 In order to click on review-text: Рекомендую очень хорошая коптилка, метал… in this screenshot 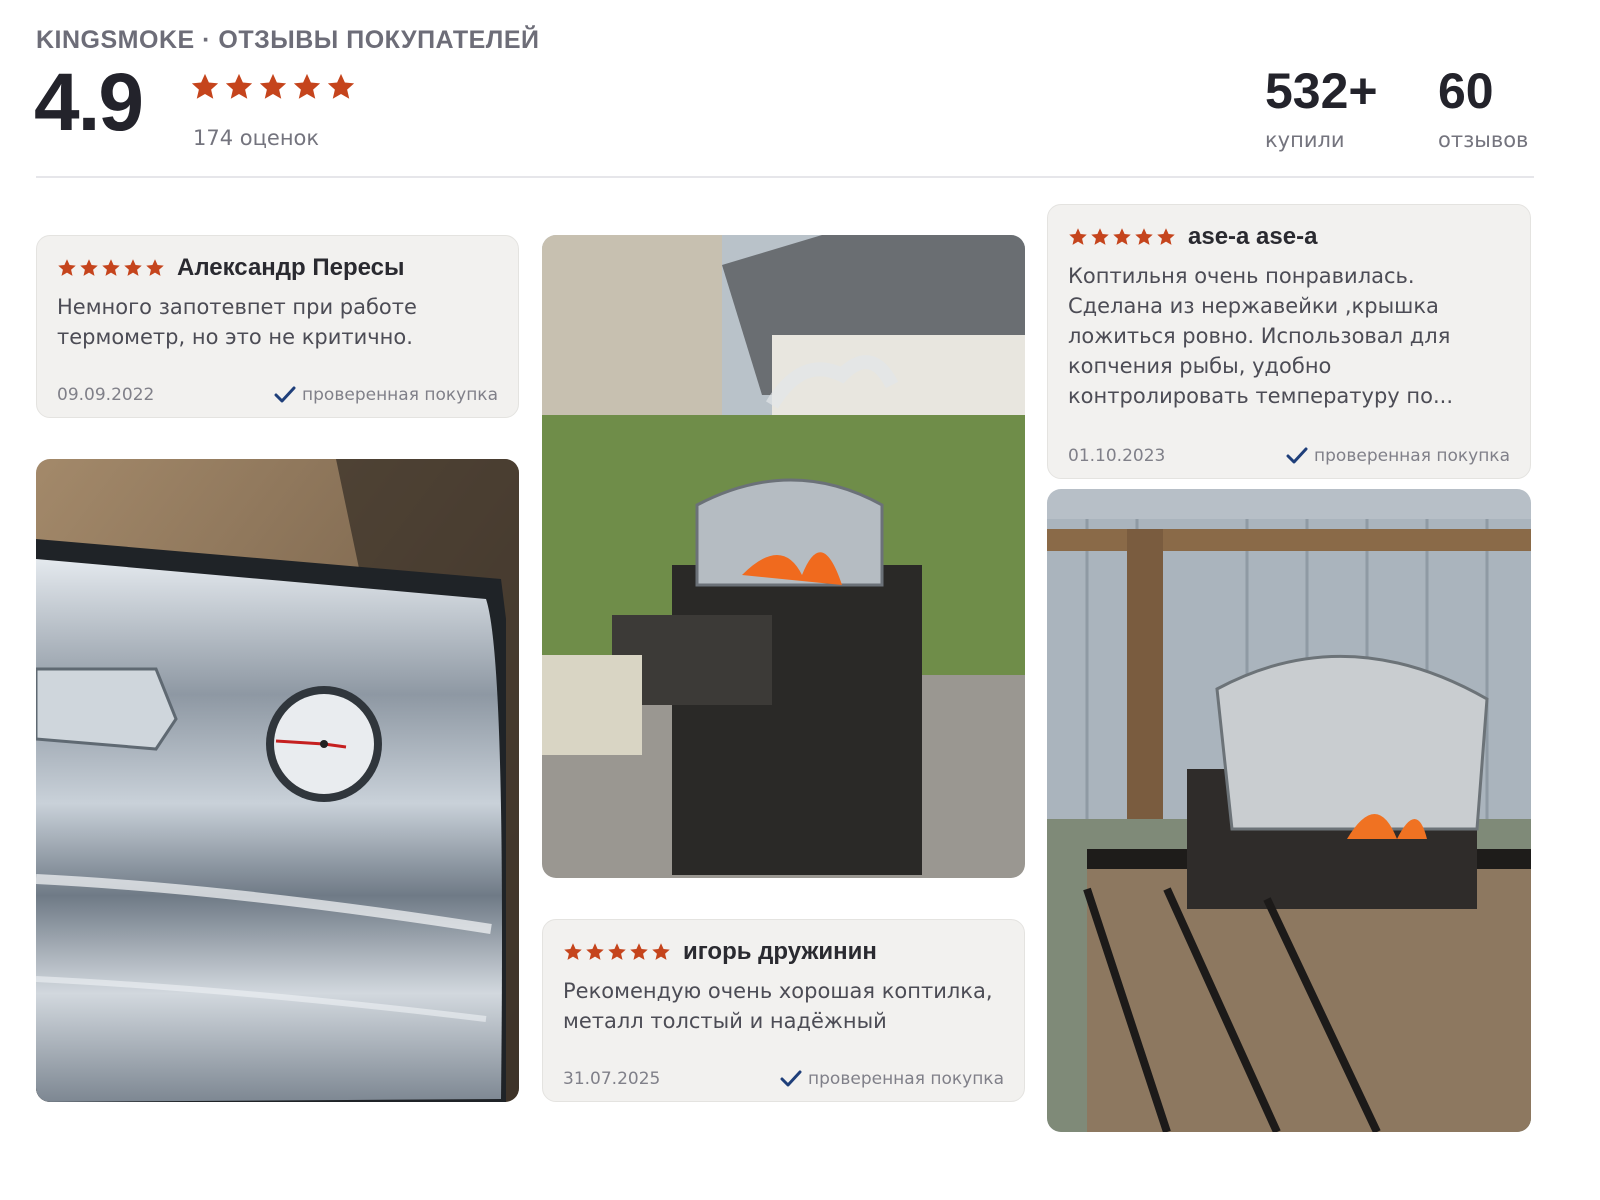, I will do `click(778, 1006)`.